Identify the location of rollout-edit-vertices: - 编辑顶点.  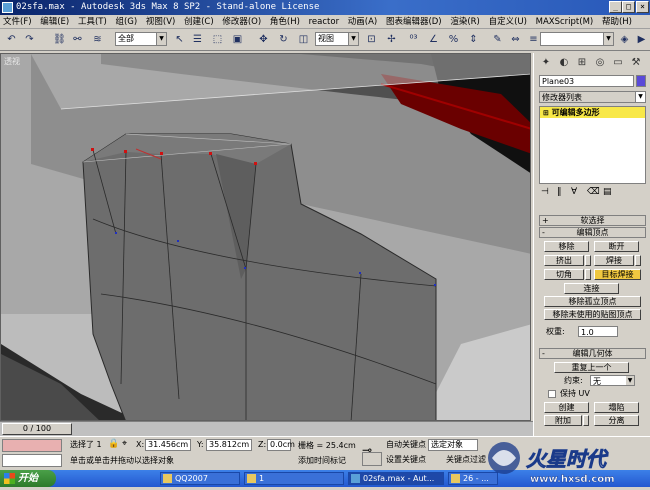
(592, 232).